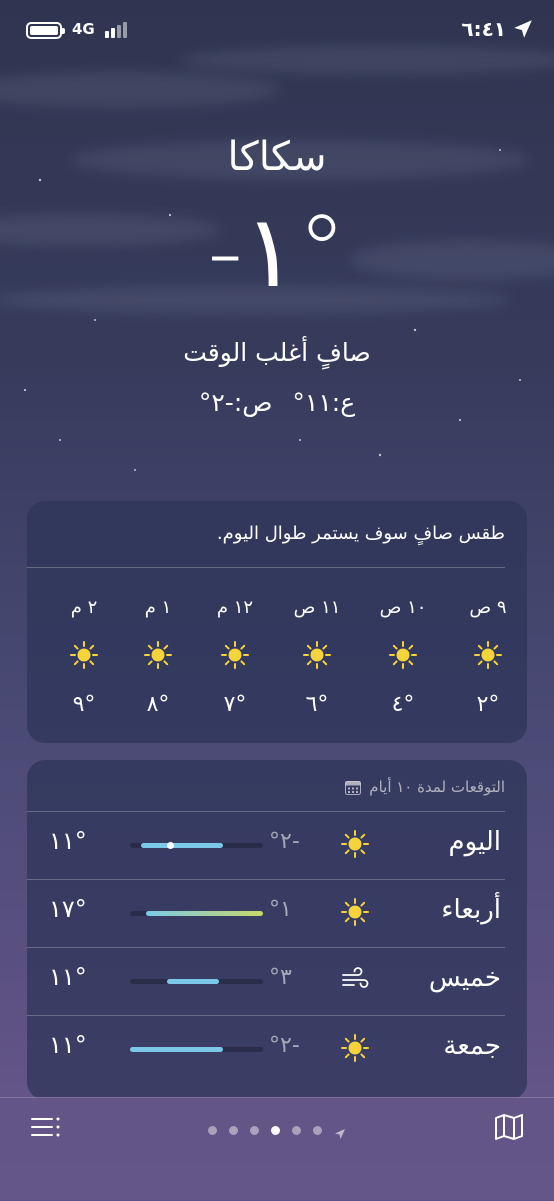  Describe the element at coordinates (170, 845) in the screenshot. I see `current-temp-dot` at that location.